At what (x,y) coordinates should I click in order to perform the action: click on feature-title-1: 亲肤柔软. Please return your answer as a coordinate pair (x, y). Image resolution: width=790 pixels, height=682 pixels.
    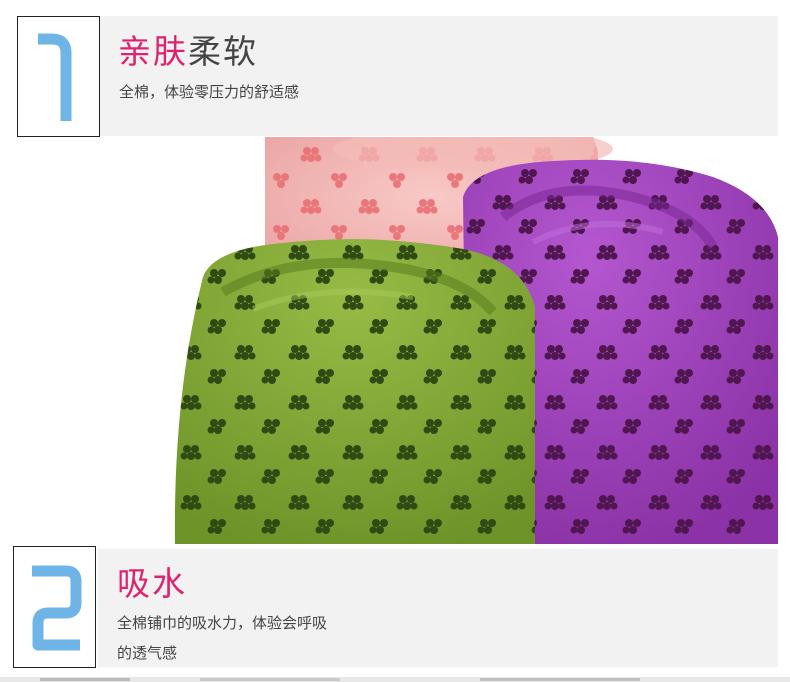
    Looking at the image, I should click on (188, 51).